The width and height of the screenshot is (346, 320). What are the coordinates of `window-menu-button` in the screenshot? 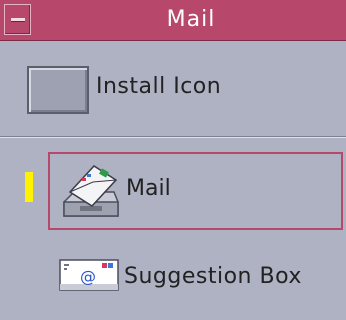 It's located at (17, 19).